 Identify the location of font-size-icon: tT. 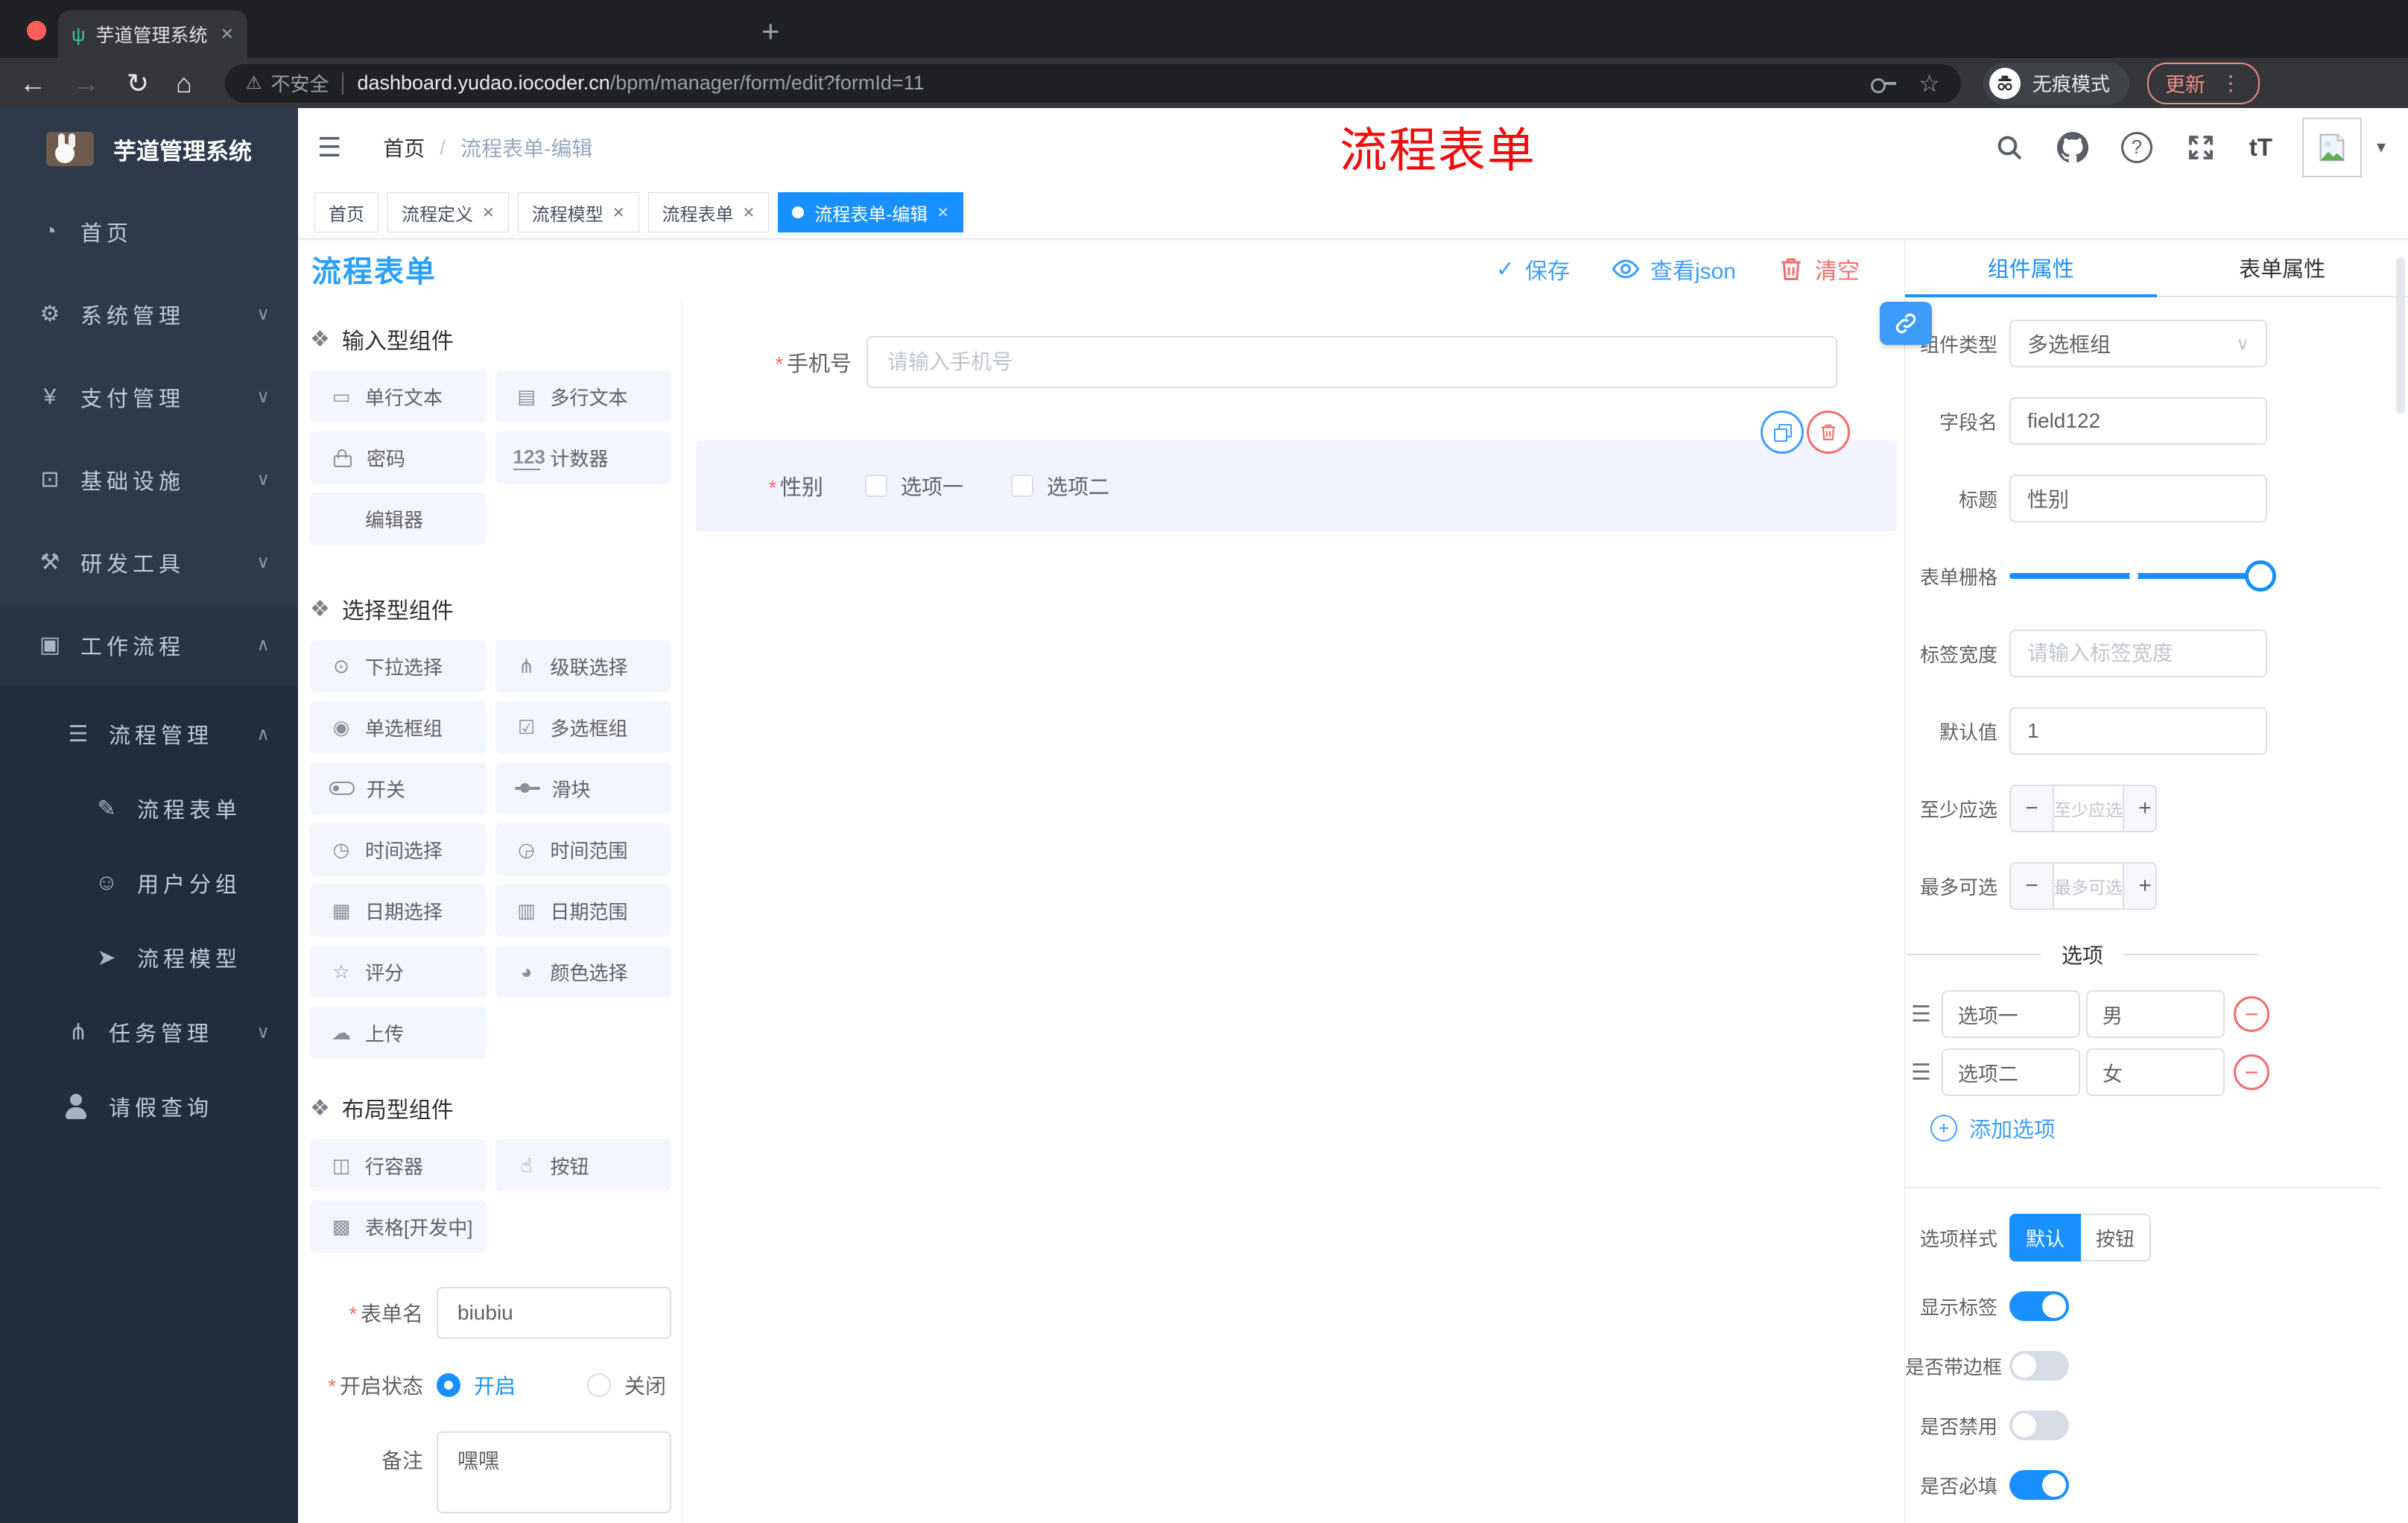
(2260, 147).